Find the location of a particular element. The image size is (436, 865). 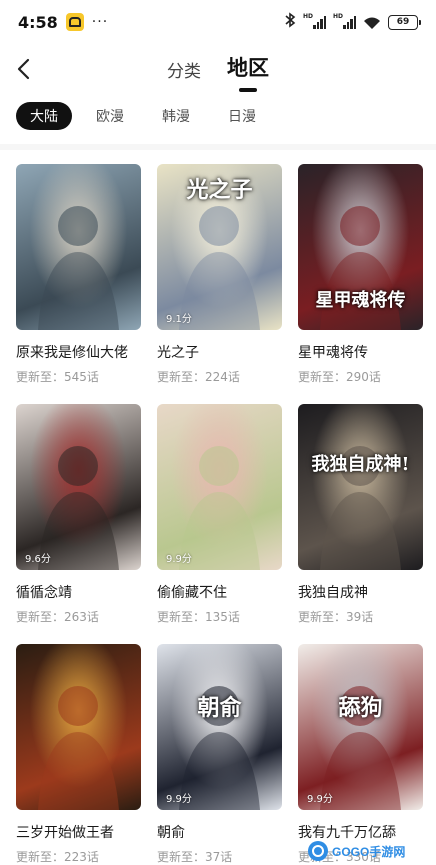

app-notification-icon is located at coordinates (74, 22).